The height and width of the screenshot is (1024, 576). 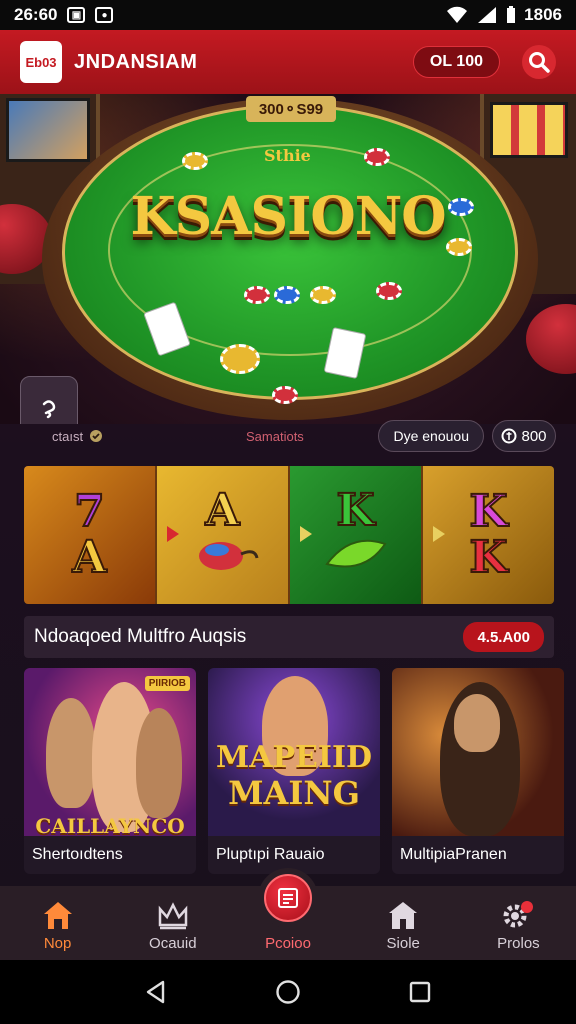 What do you see at coordinates (288, 943) in the screenshot?
I see `nav-label: Pcoioo` at bounding box center [288, 943].